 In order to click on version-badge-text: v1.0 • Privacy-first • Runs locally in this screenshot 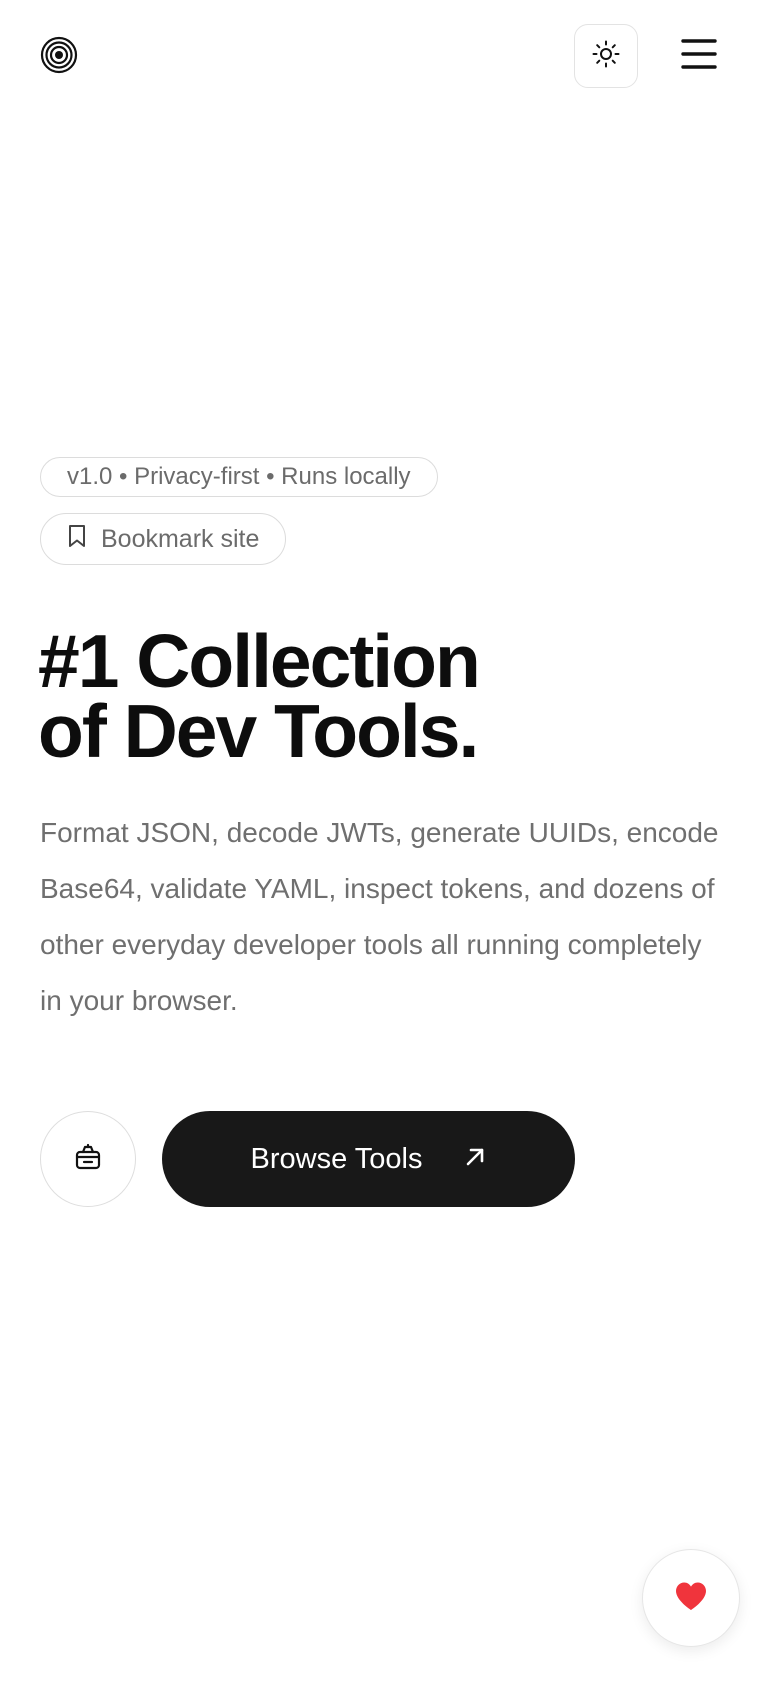, I will do `click(239, 476)`.